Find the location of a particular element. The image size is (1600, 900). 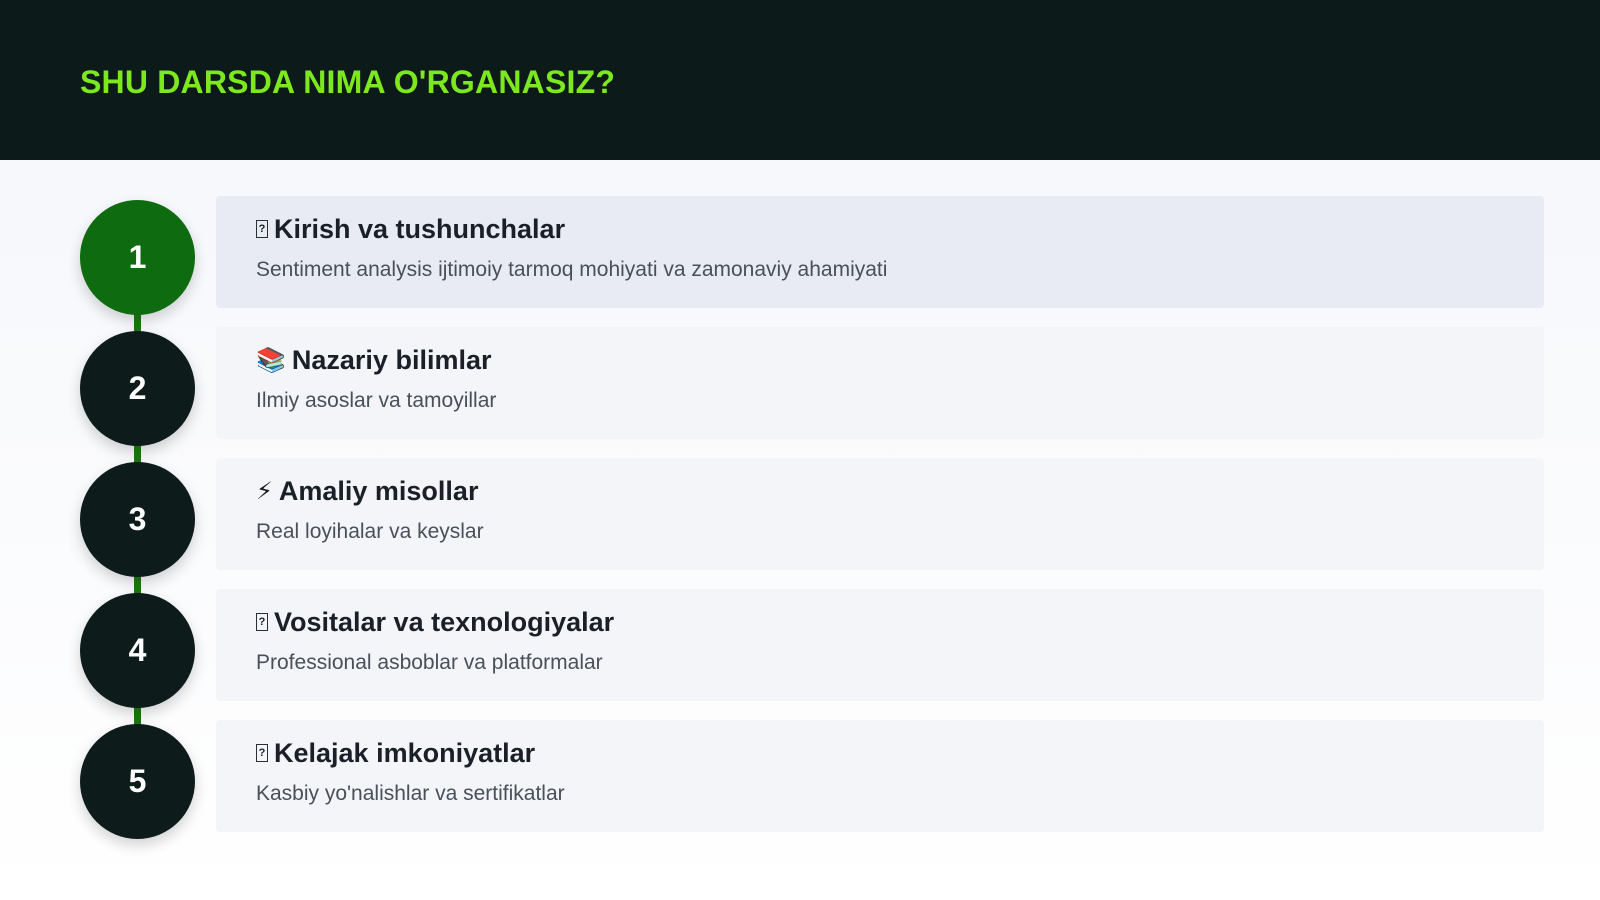

step-title: Kelajak imkoniyatlar is located at coordinates (405, 752).